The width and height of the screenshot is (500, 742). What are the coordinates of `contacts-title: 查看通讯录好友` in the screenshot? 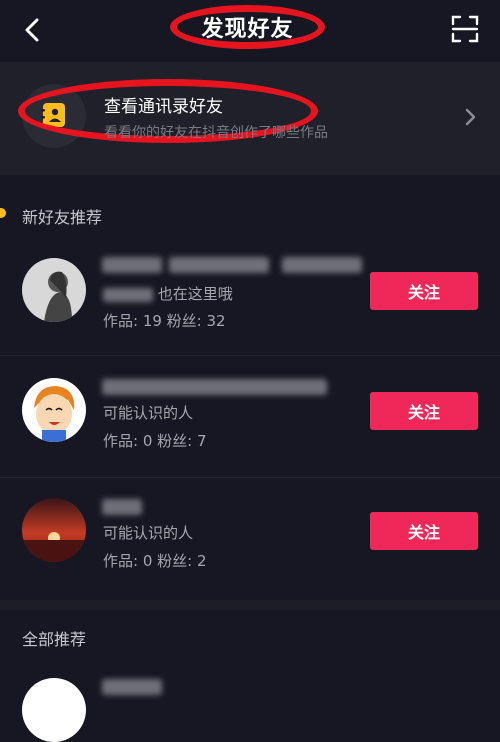 It's located at (163, 107).